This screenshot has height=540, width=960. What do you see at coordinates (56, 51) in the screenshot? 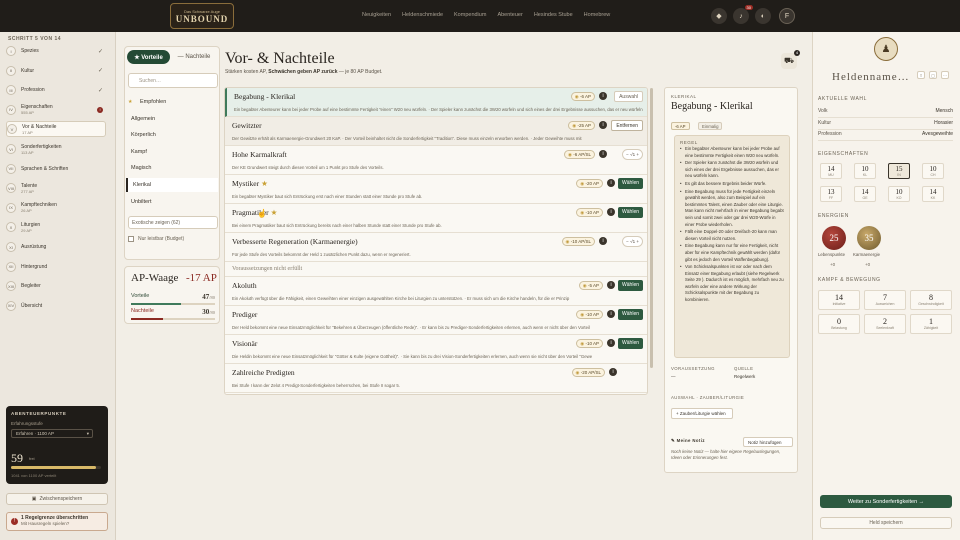
I see `step-item: I Spezies ✓` at bounding box center [56, 51].